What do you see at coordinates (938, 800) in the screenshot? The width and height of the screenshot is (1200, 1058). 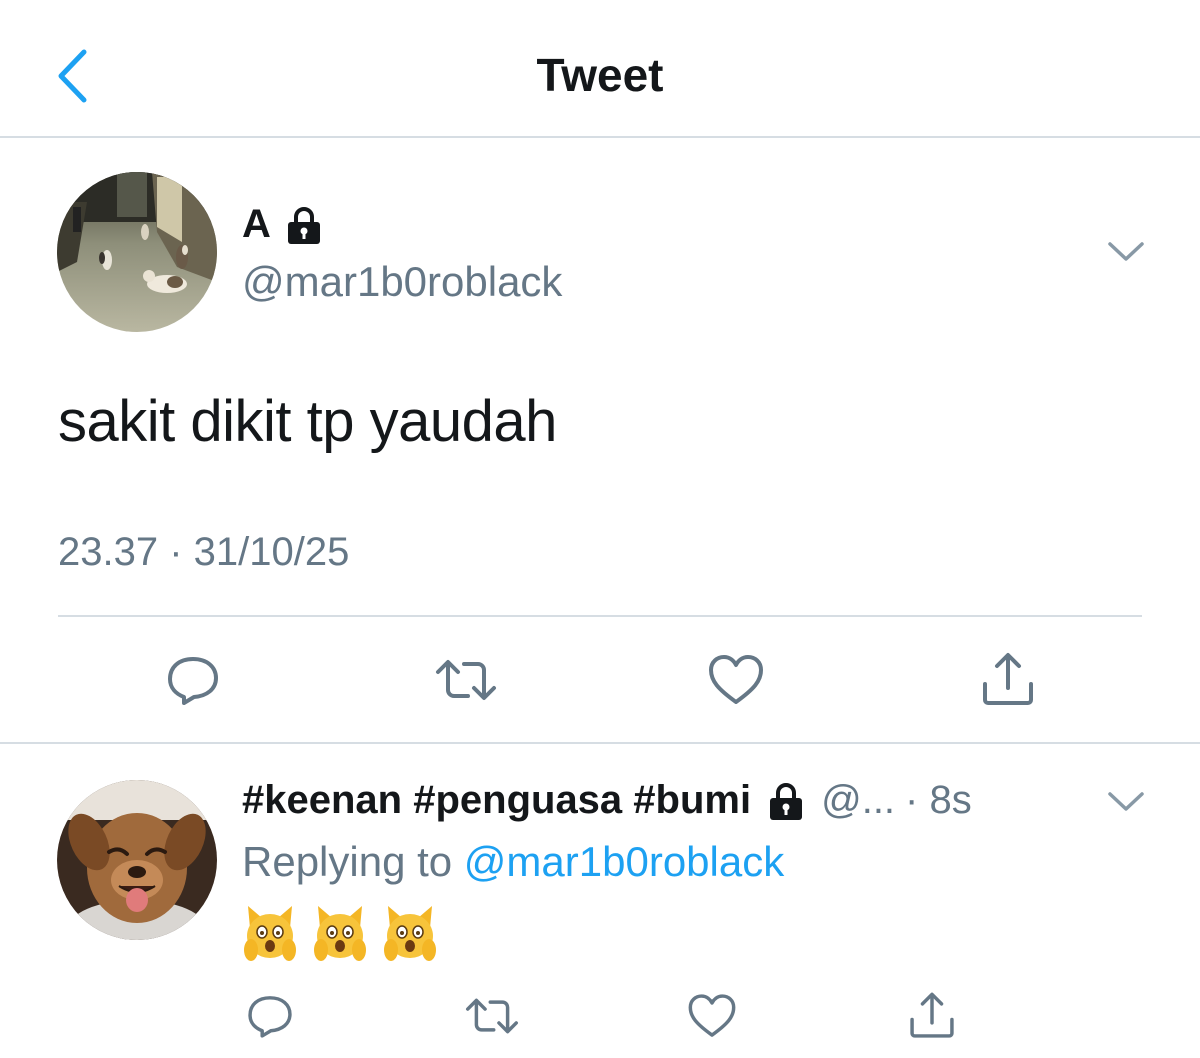 I see `reply-timestamp: · 8s` at bounding box center [938, 800].